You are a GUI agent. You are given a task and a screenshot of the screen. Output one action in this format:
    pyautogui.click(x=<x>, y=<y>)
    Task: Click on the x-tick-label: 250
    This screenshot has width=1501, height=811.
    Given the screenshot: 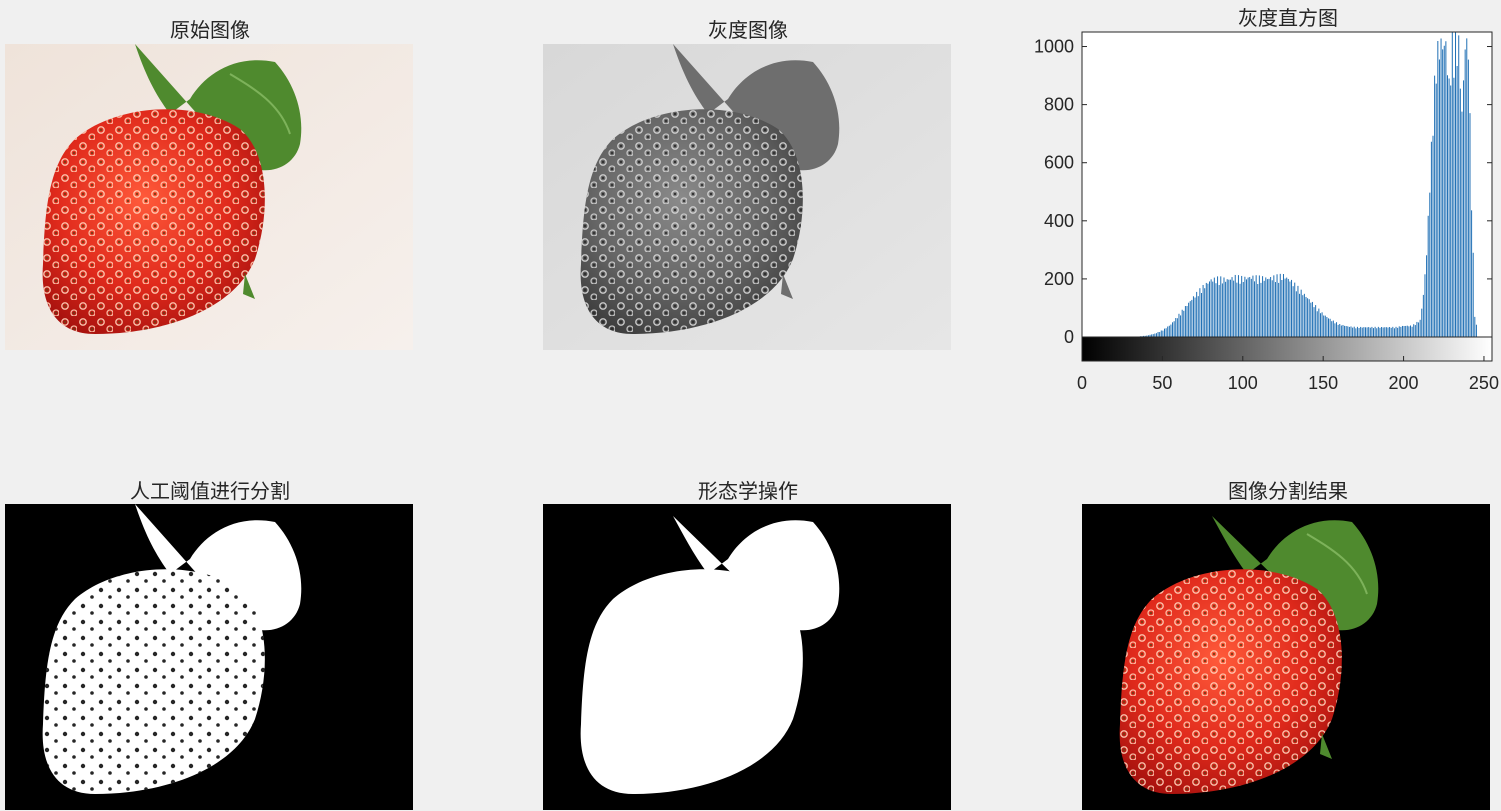 What is the action you would take?
    pyautogui.click(x=1484, y=383)
    